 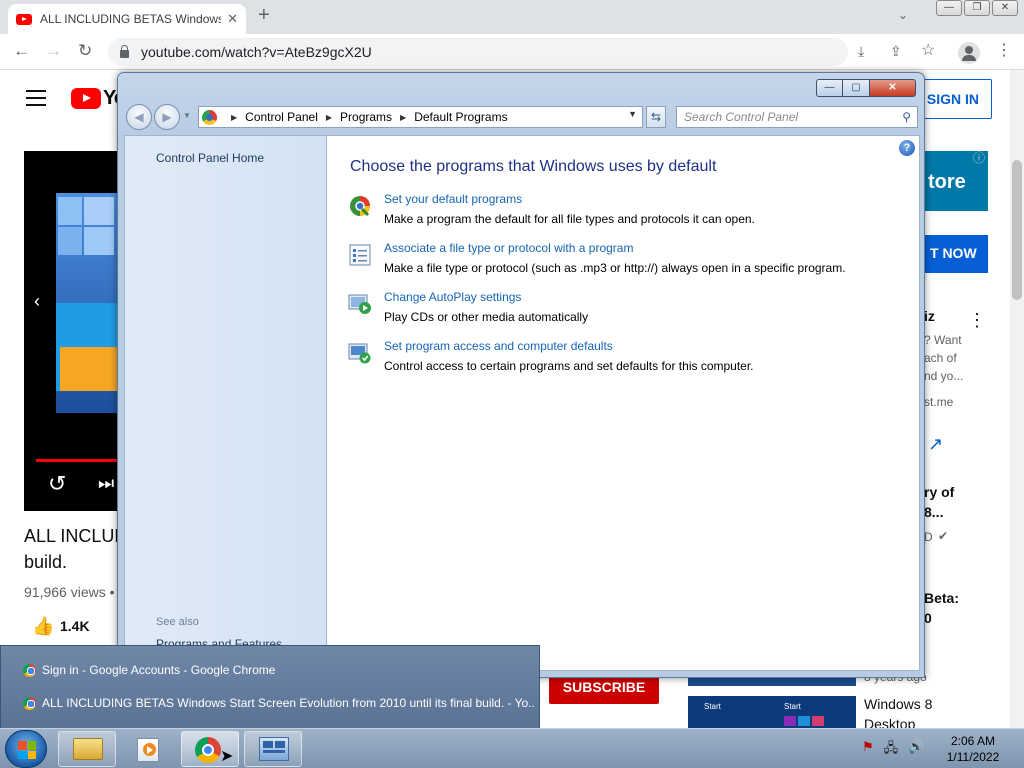 What do you see at coordinates (366, 117) in the screenshot?
I see `breadcrumb-programs: Programs` at bounding box center [366, 117].